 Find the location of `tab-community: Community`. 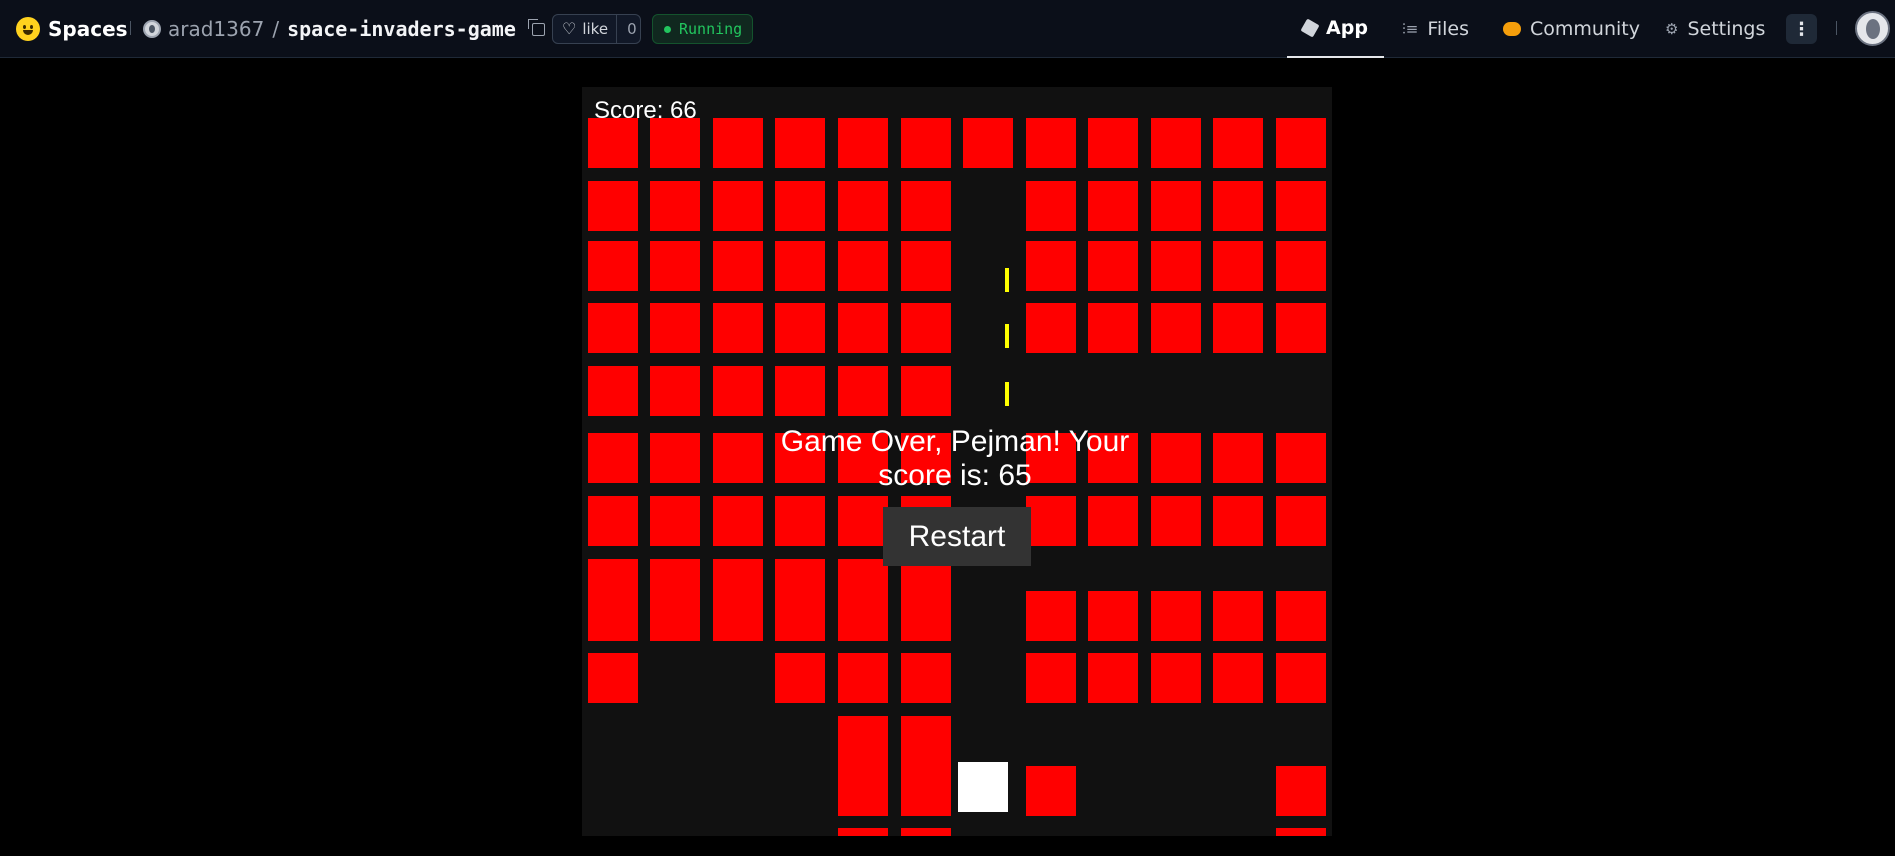

tab-community: Community is located at coordinates (1571, 29).